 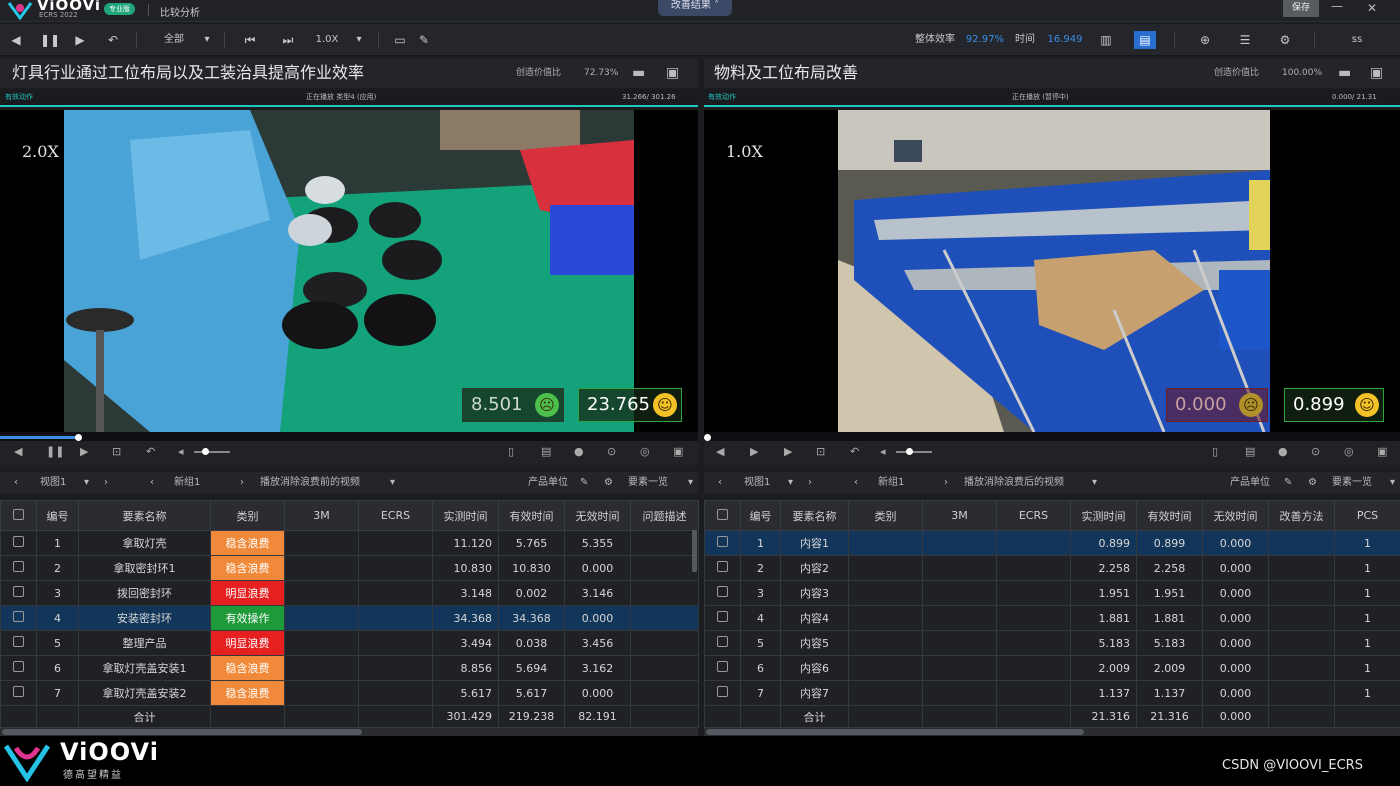 What do you see at coordinates (55, 451) in the screenshot?
I see `pause-icon: ❚❚` at bounding box center [55, 451].